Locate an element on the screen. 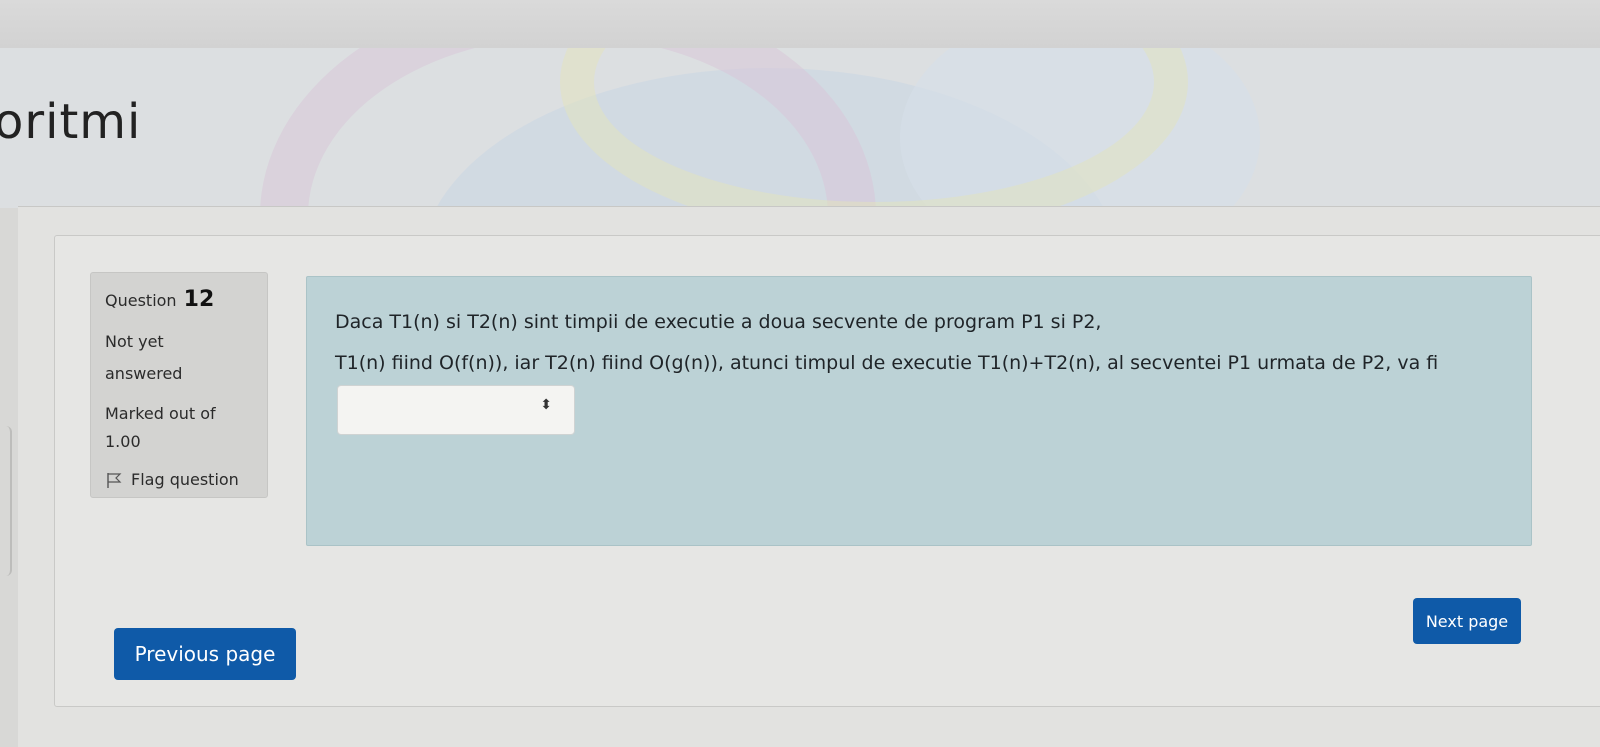 The height and width of the screenshot is (747, 1600). question-label: Question is located at coordinates (141, 300).